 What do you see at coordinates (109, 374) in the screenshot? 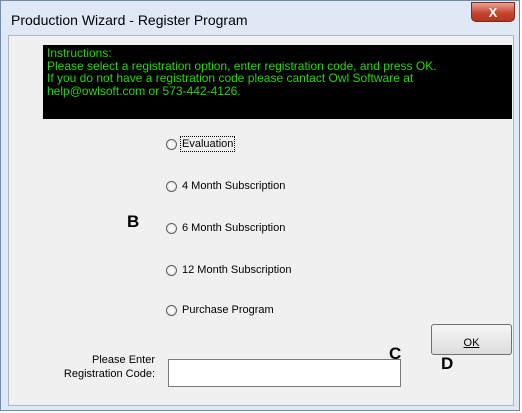
I see `registration-label-line2: Registration Code:` at bounding box center [109, 374].